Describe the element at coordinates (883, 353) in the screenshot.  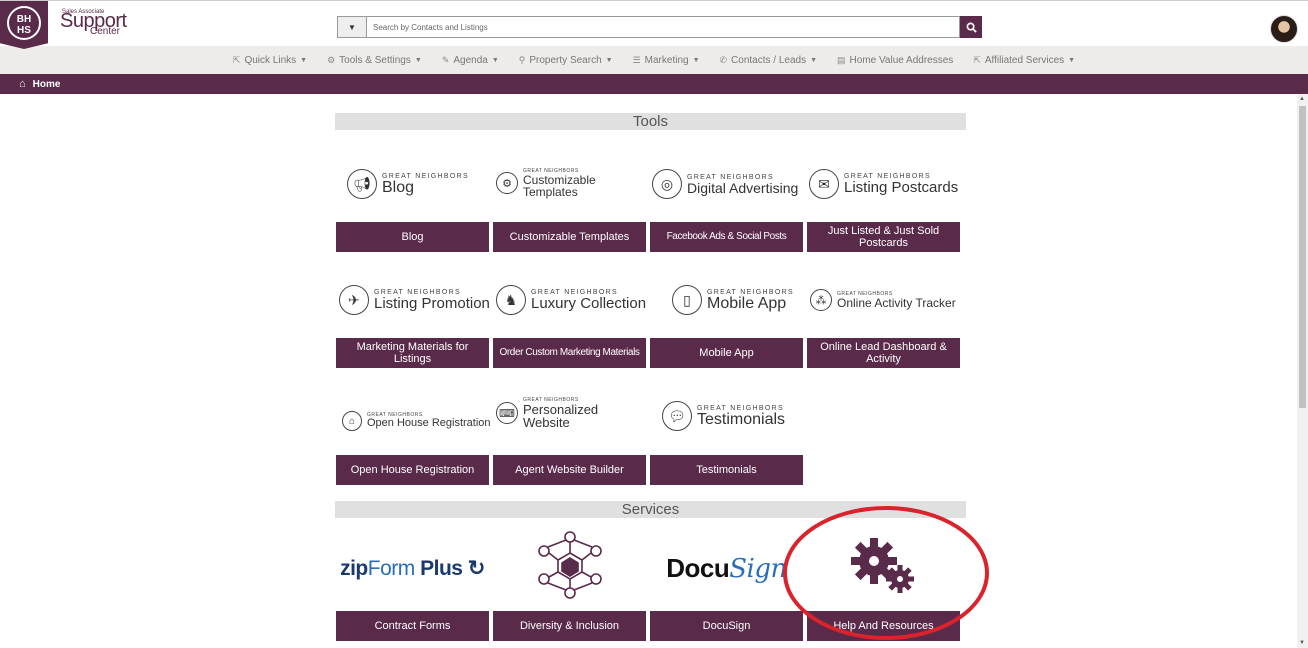
I see `online-lead-dashboard-button: Online Lead Dashboard & Activity` at that location.